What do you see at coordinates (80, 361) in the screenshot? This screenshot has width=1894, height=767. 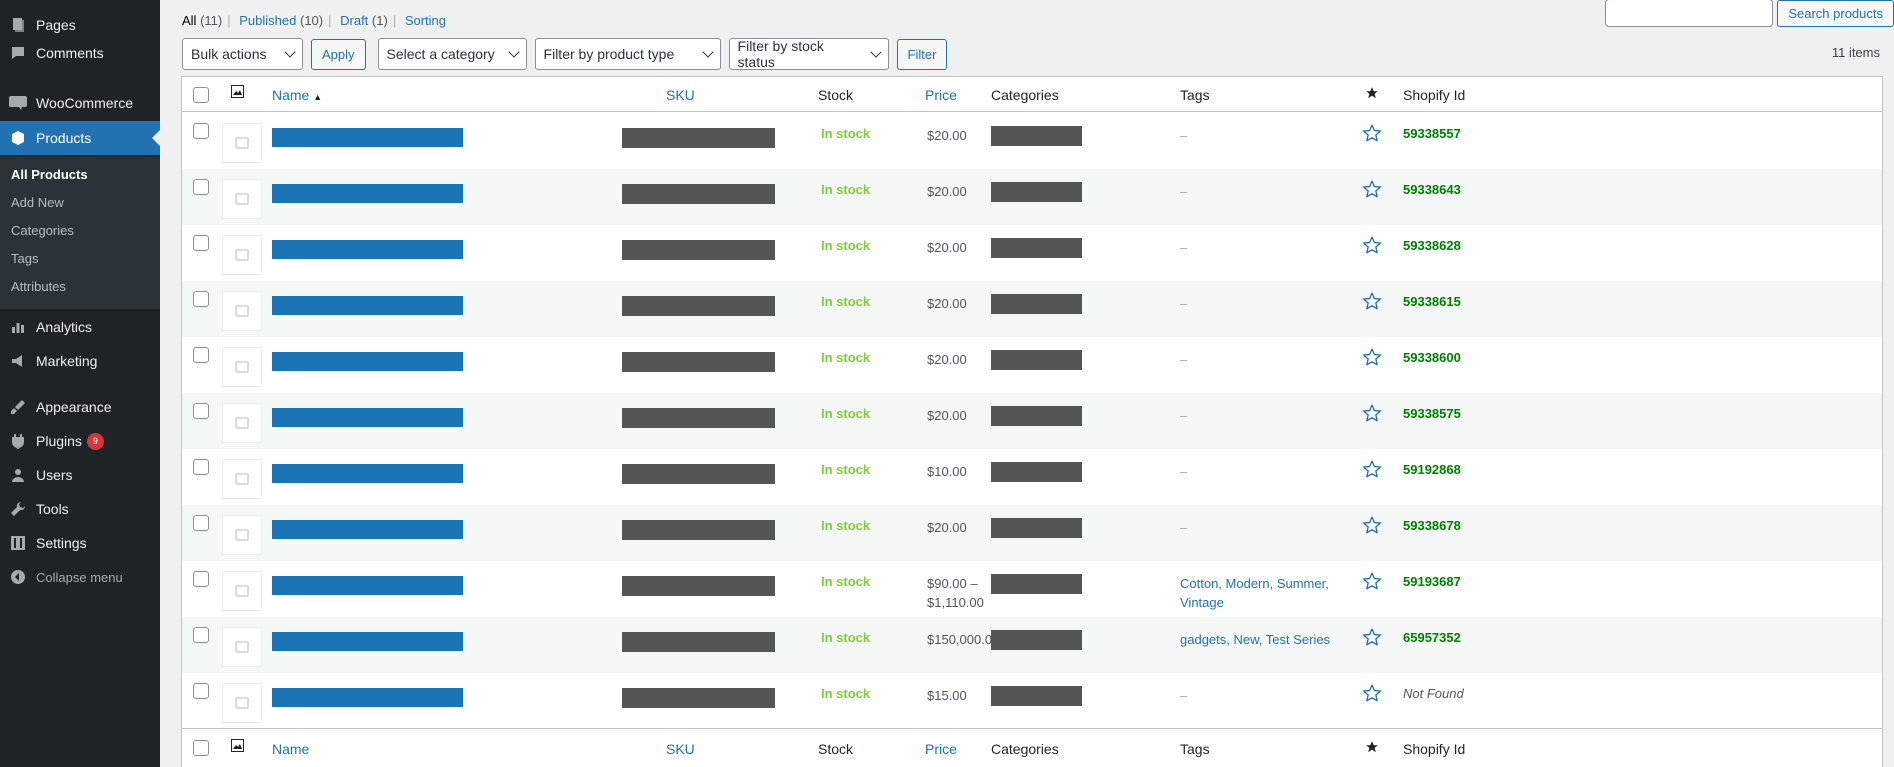 I see `menu-marketing: Marketing` at bounding box center [80, 361].